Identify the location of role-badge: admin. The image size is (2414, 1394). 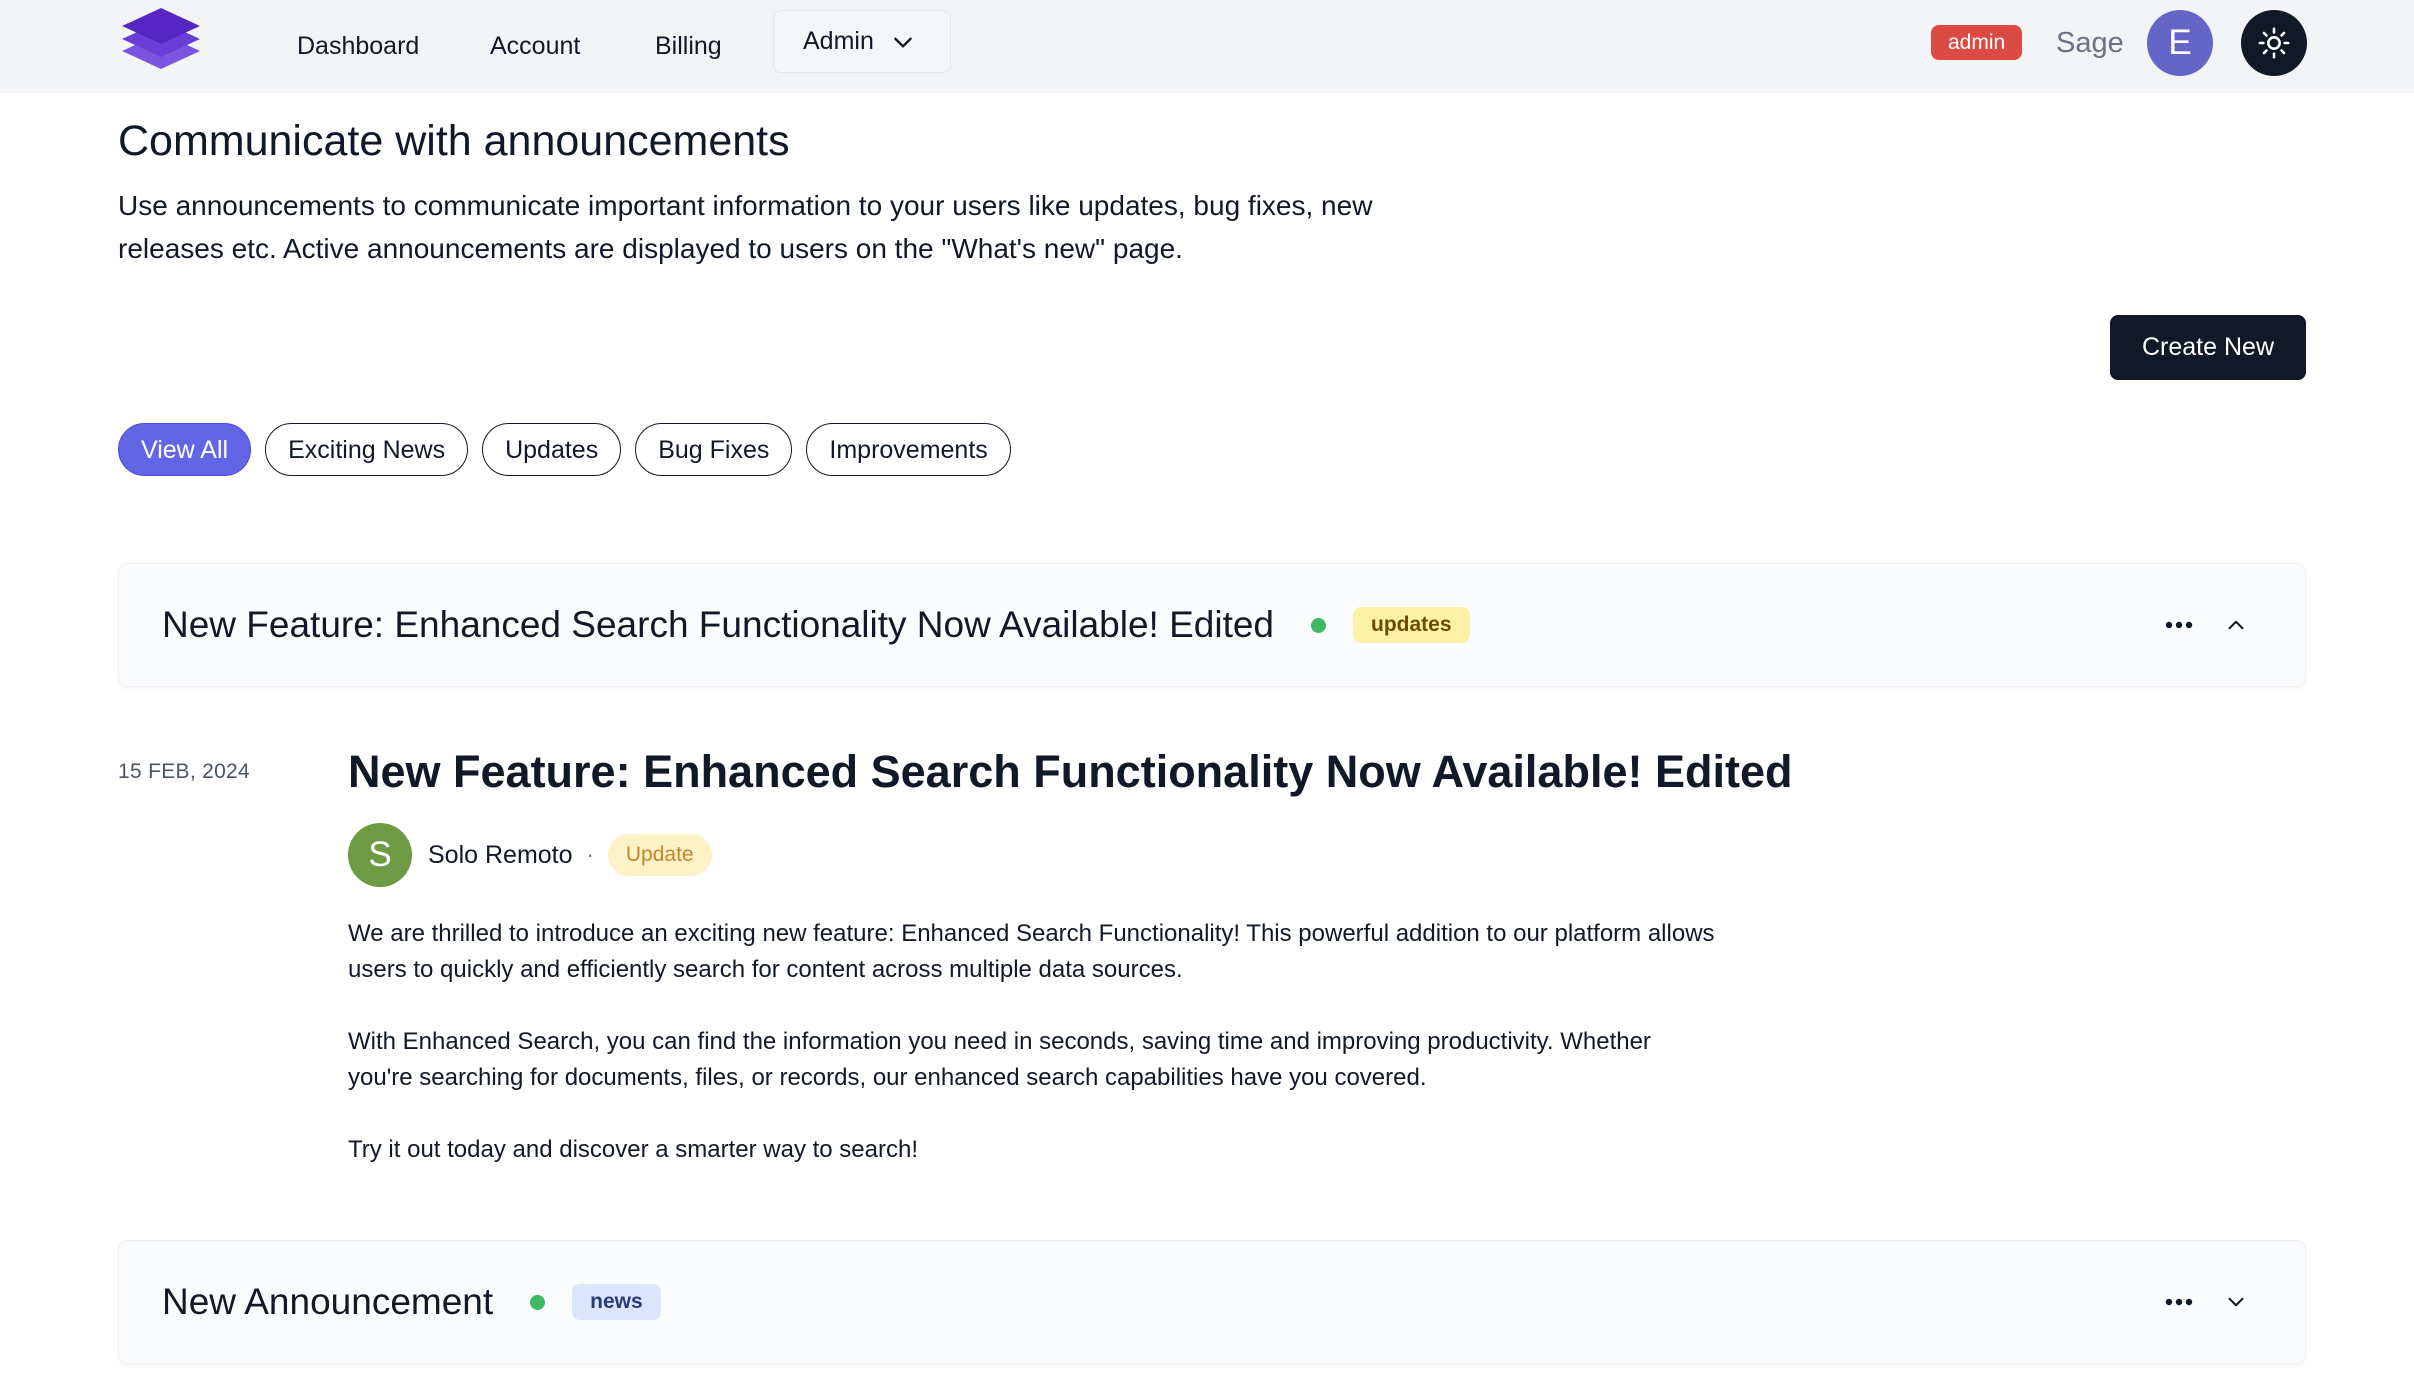
(1977, 42).